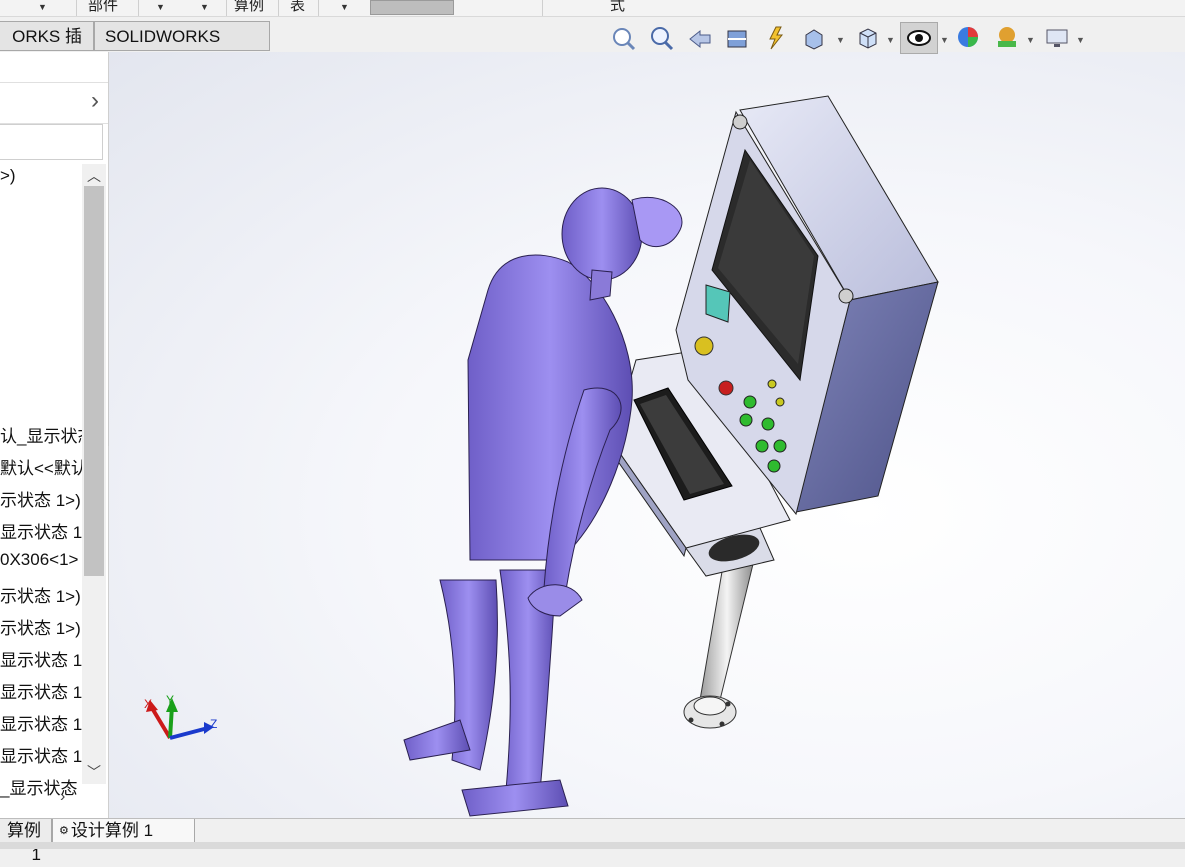 Image resolution: width=1185 pixels, height=867 pixels. Describe the element at coordinates (47, 48) in the screenshot. I see `tab-solidworks-addins: ORKS 插件` at that location.